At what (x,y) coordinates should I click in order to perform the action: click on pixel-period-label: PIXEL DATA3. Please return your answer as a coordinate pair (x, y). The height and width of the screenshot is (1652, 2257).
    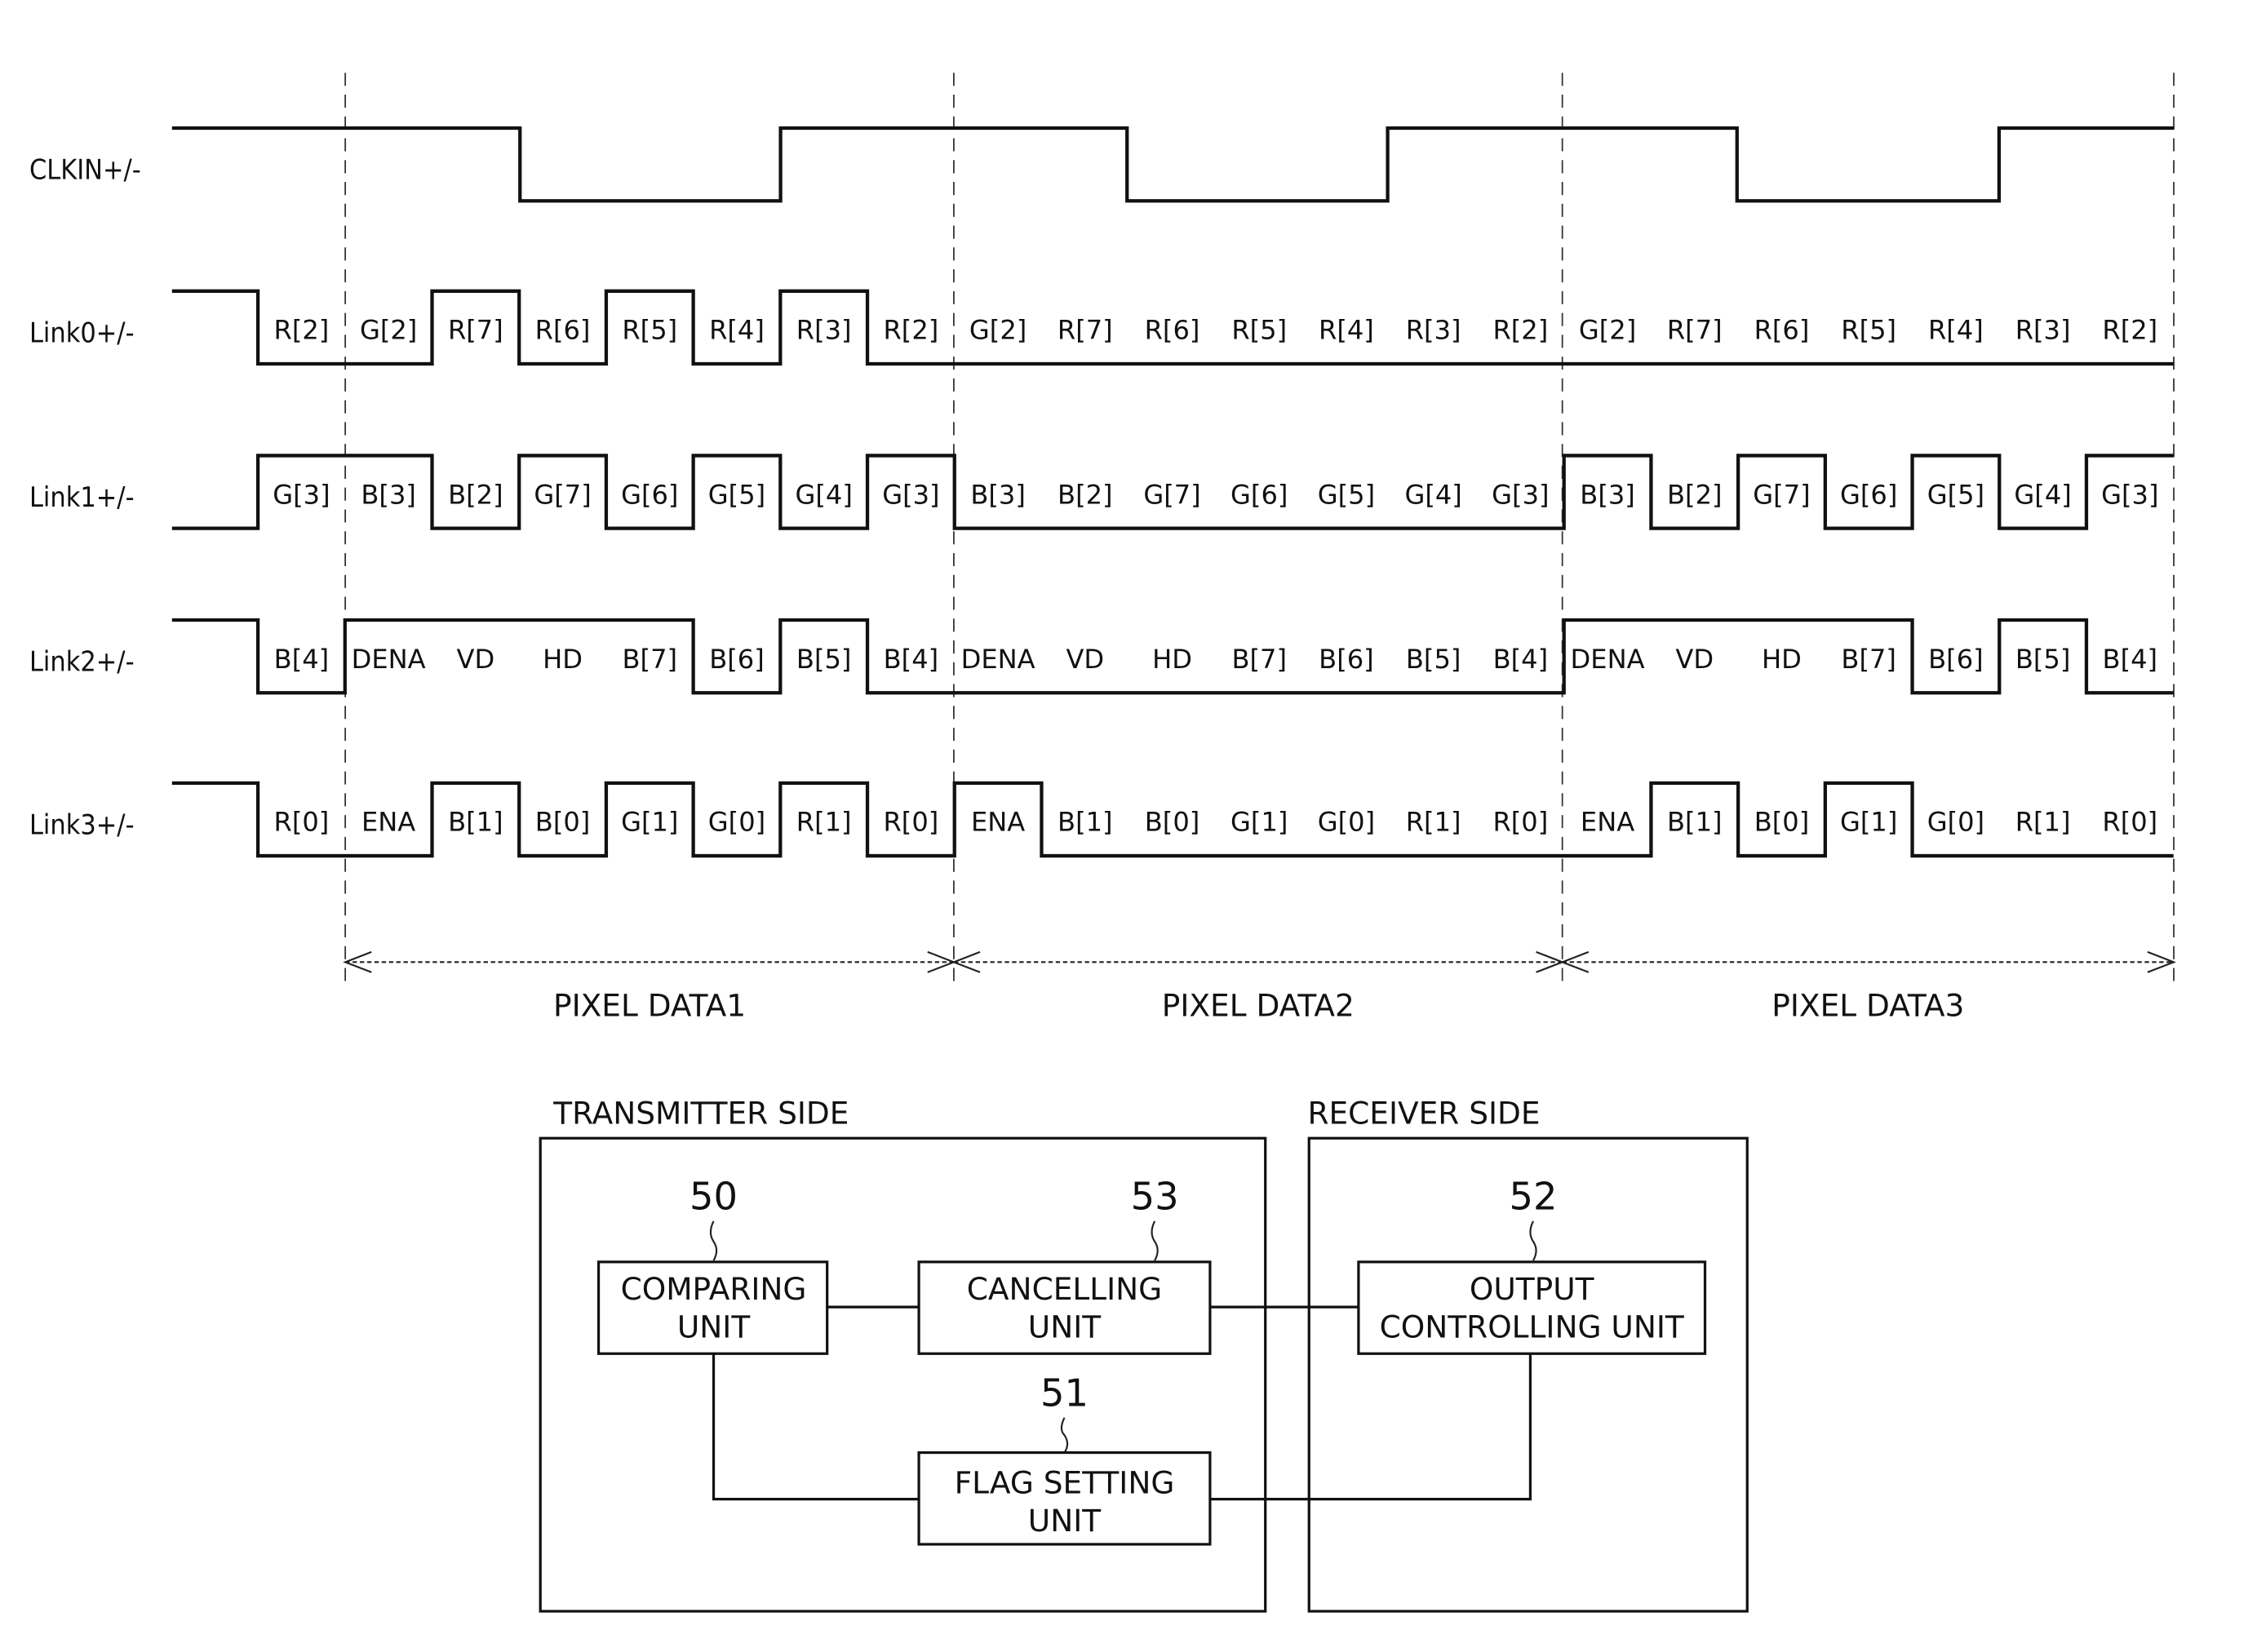
    Looking at the image, I should click on (1867, 1005).